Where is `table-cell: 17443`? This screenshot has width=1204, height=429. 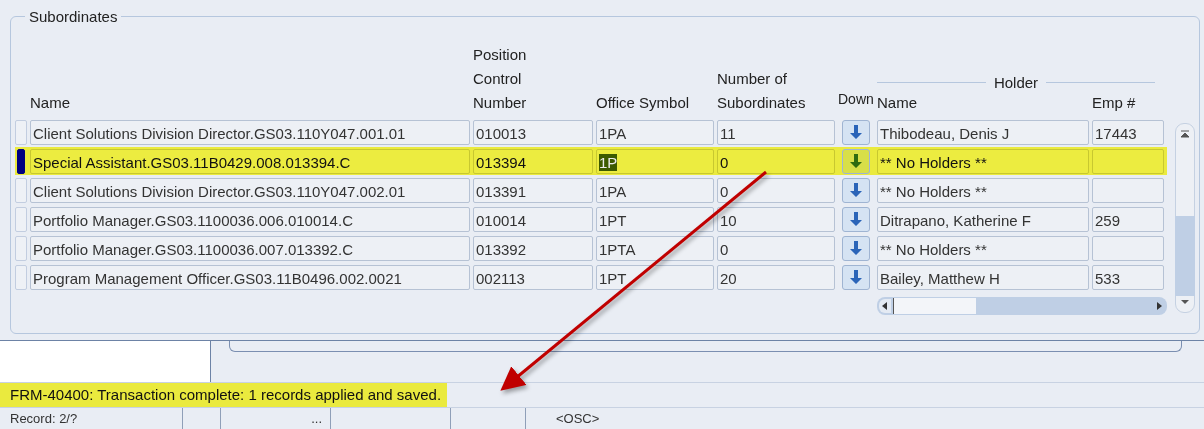
table-cell: 17443 is located at coordinates (1128, 132).